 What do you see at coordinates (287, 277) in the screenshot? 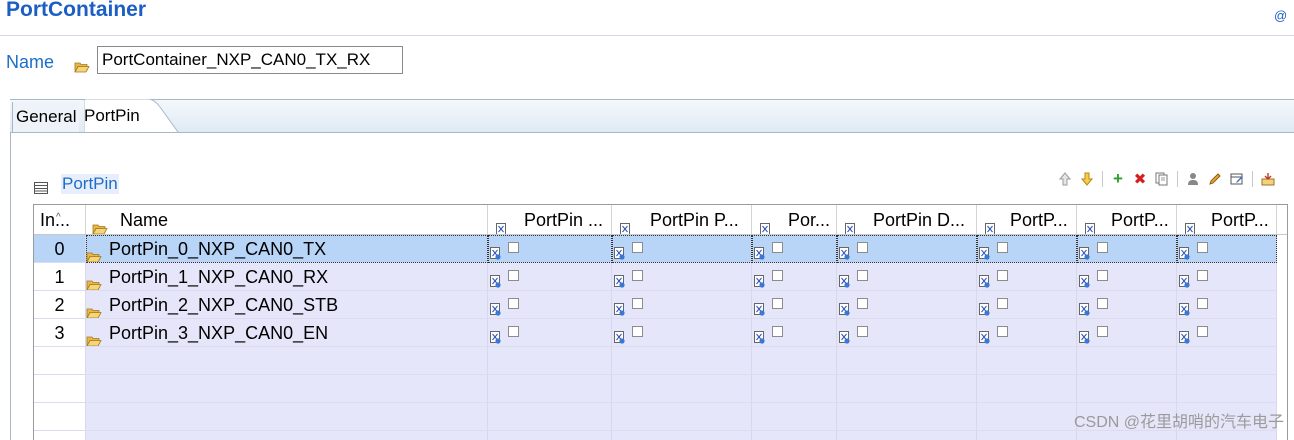
I see `row-name-cell: PortPin_1_NXP_CAN0_RX` at bounding box center [287, 277].